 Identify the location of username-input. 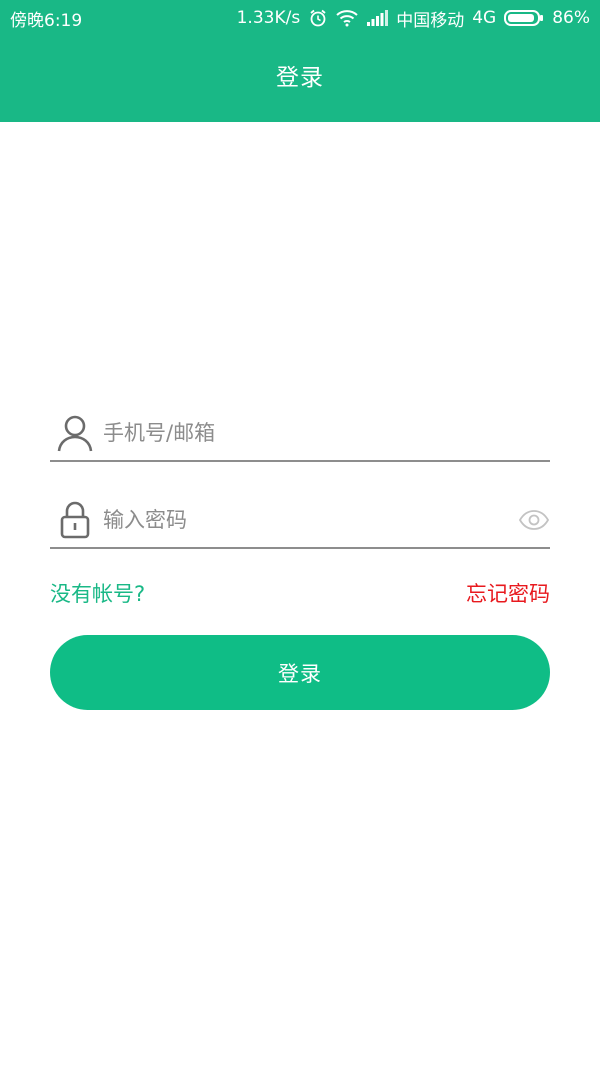
(326, 433).